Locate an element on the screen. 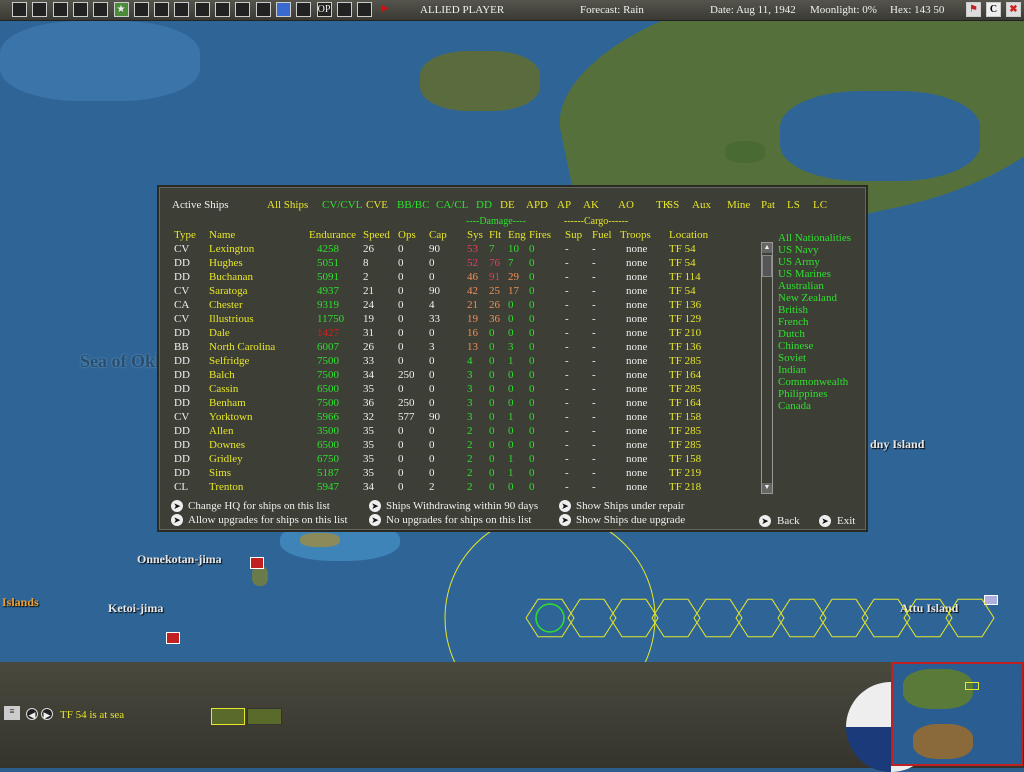 Image resolution: width=1024 pixels, height=772 pixels. column-header: Eng is located at coordinates (517, 235).